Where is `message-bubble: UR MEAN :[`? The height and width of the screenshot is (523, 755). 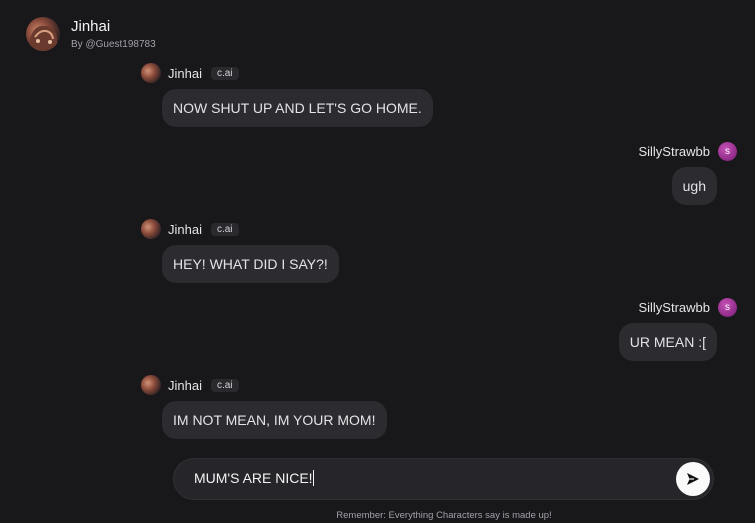
message-bubble: UR MEAN :[ is located at coordinates (667, 342).